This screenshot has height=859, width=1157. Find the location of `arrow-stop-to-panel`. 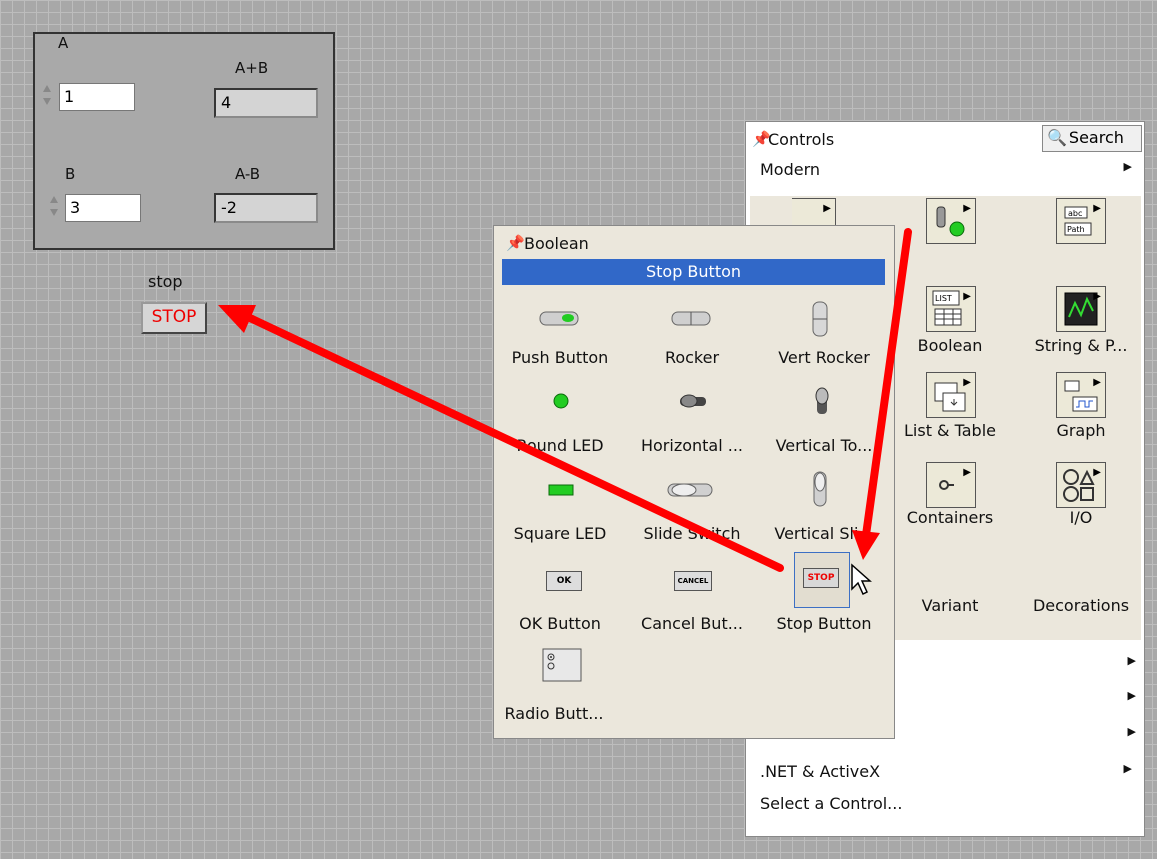

arrow-stop-to-panel is located at coordinates (515, 443).